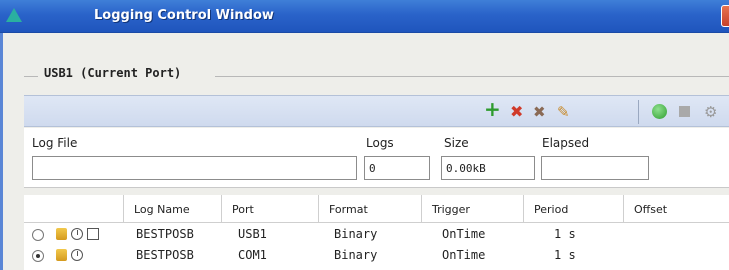  I want to click on logs-label: Logs, so click(380, 143).